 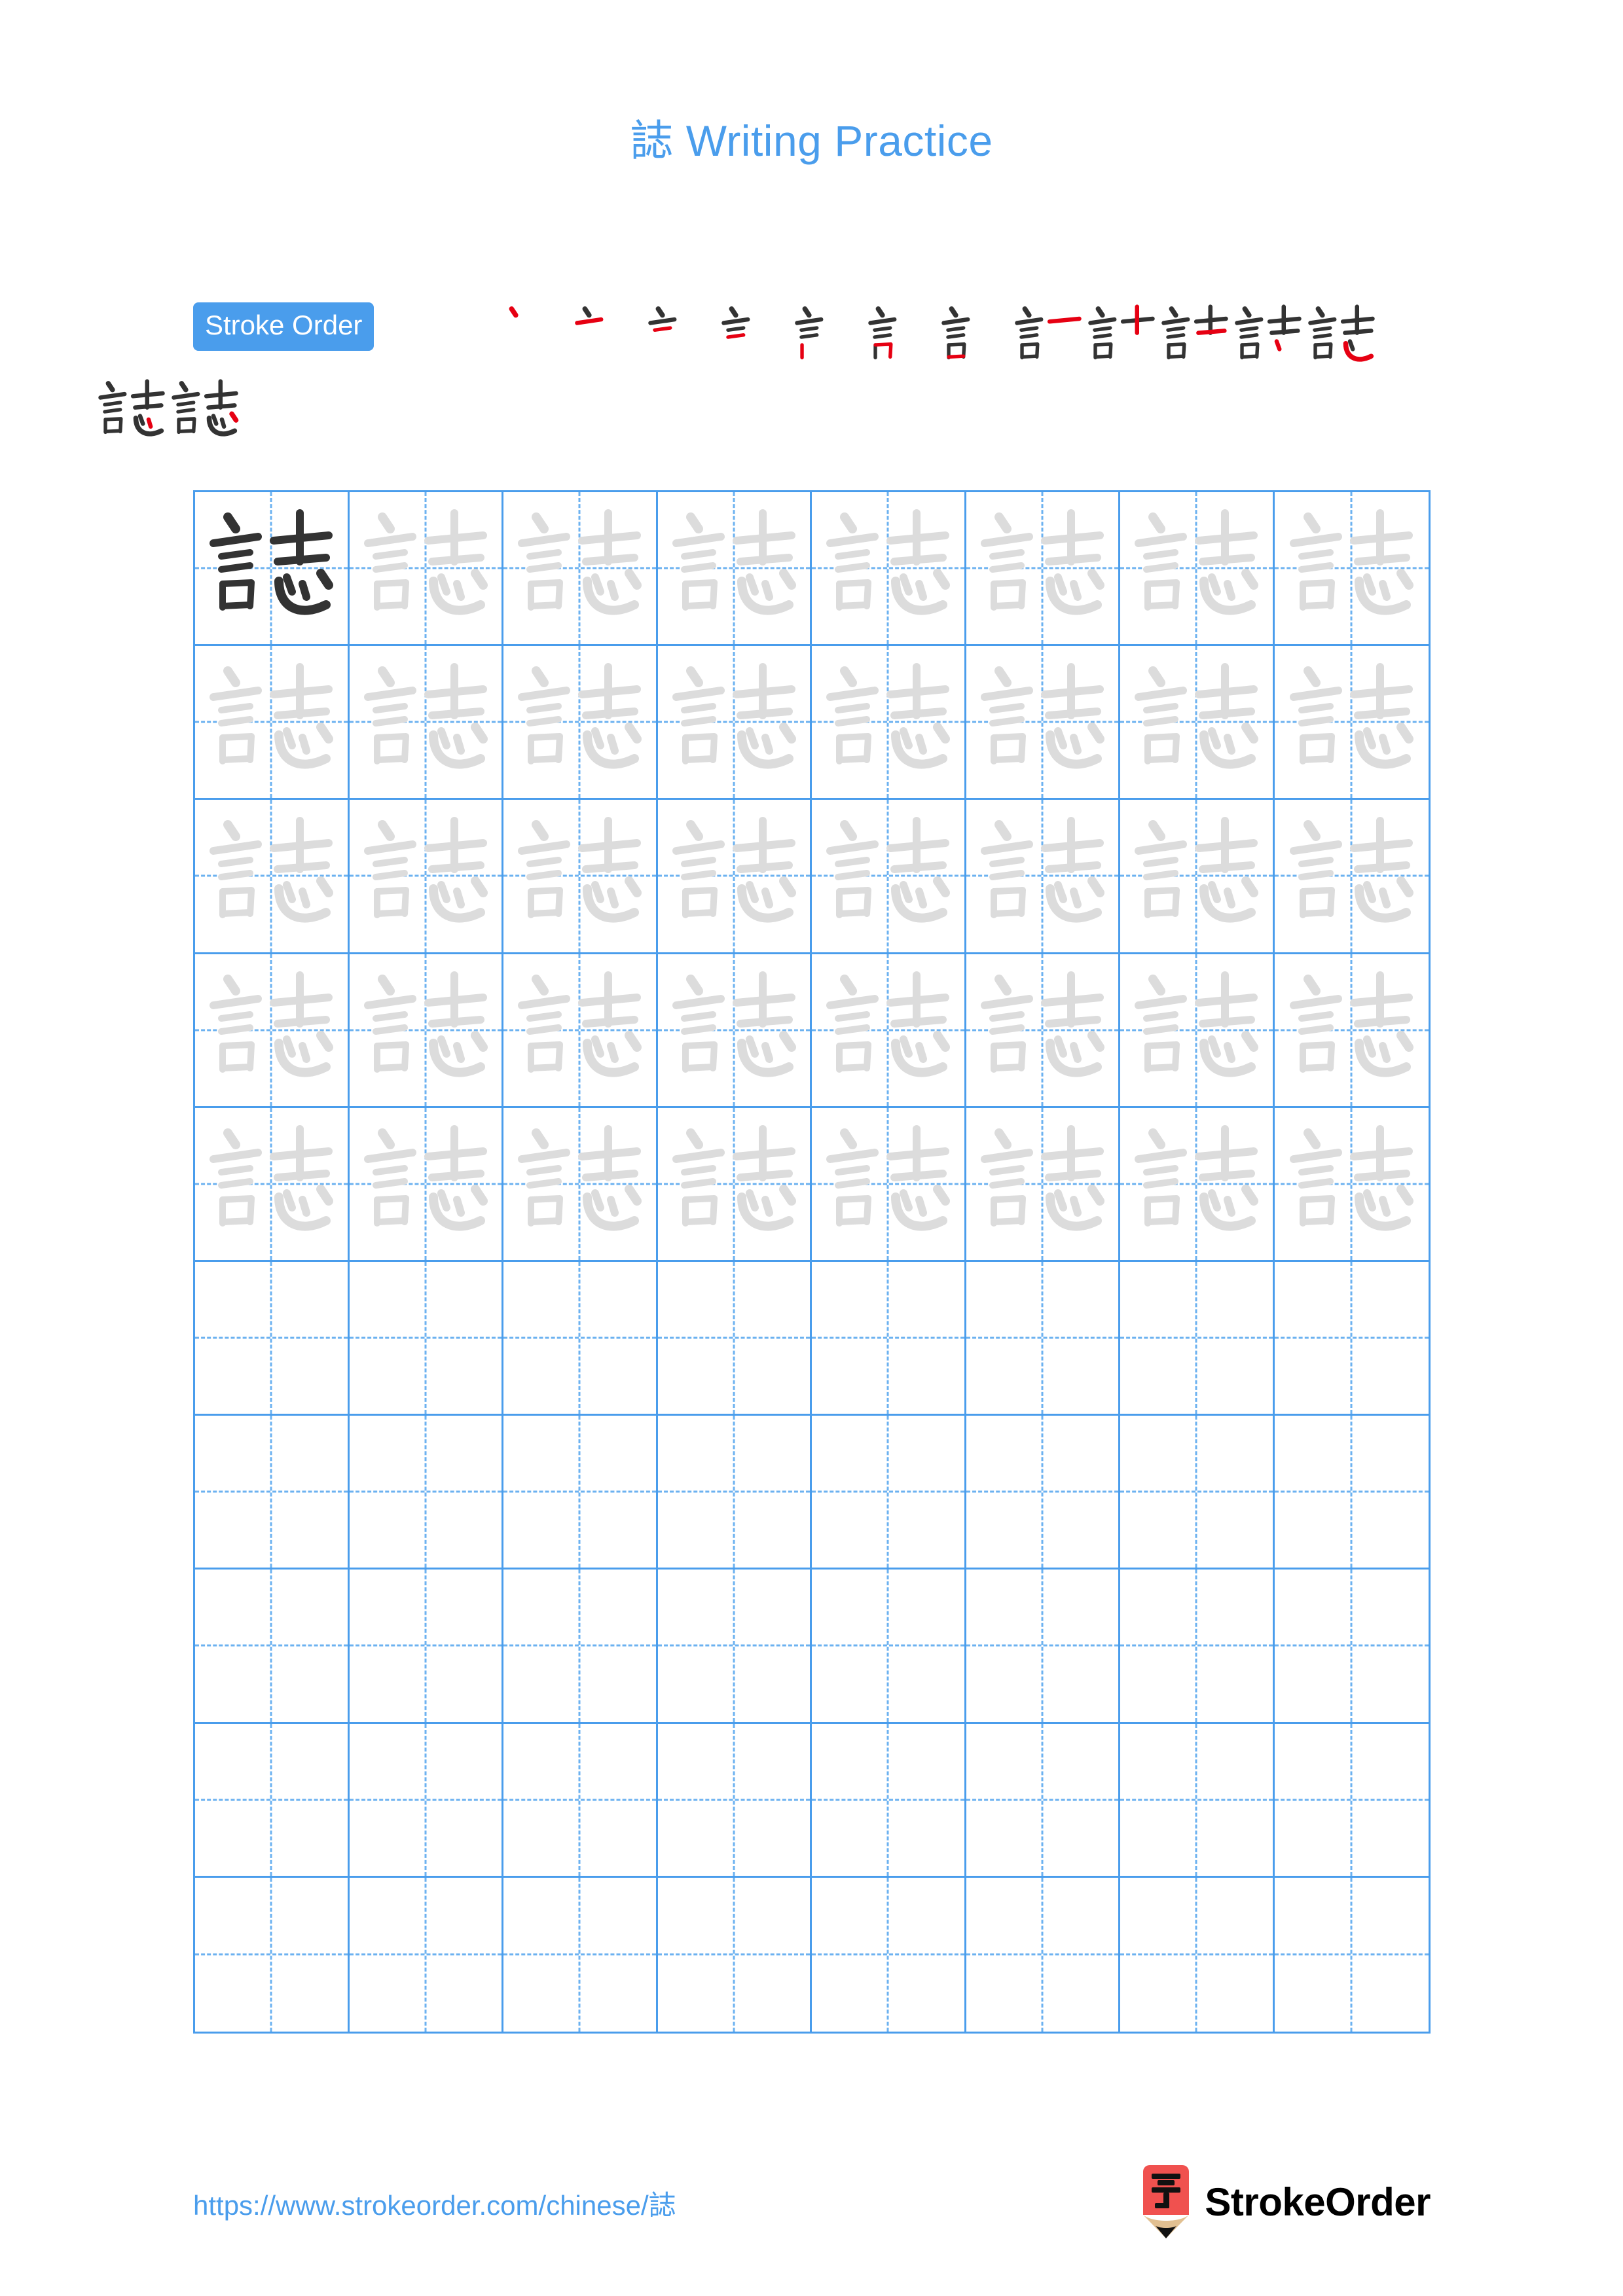 What do you see at coordinates (833, 141) in the screenshot?
I see `page-title-rest: Writing Practice` at bounding box center [833, 141].